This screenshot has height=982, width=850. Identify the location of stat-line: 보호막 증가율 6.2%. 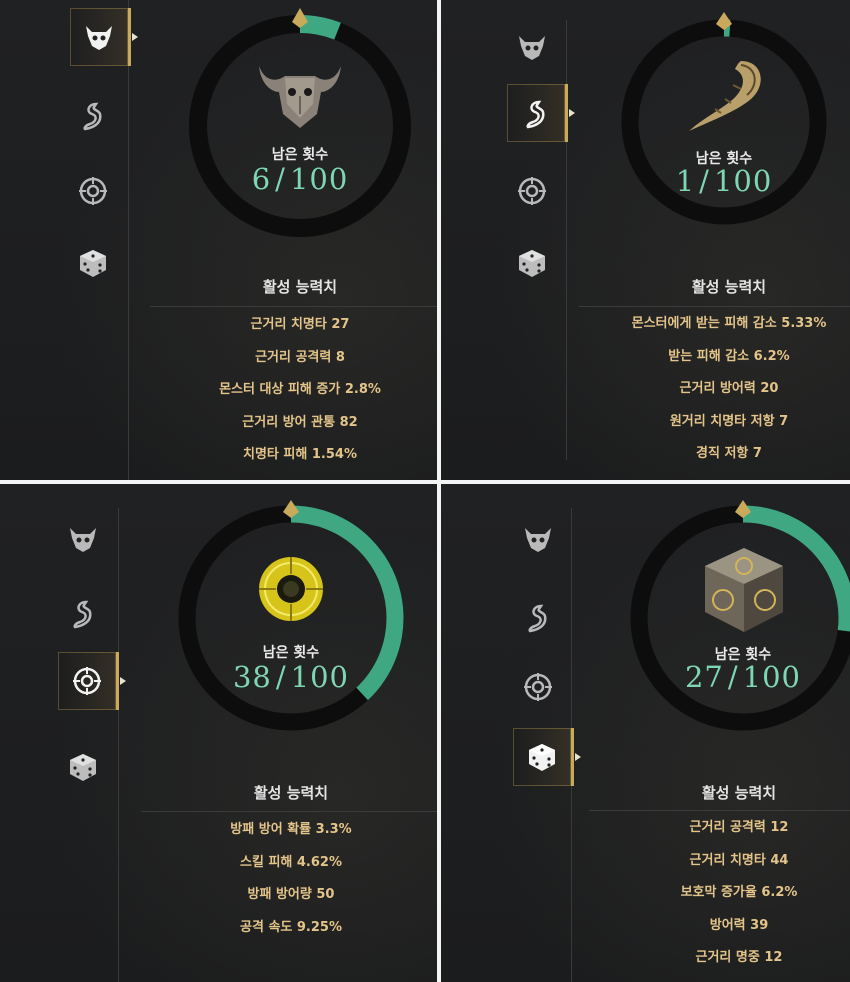
(739, 892).